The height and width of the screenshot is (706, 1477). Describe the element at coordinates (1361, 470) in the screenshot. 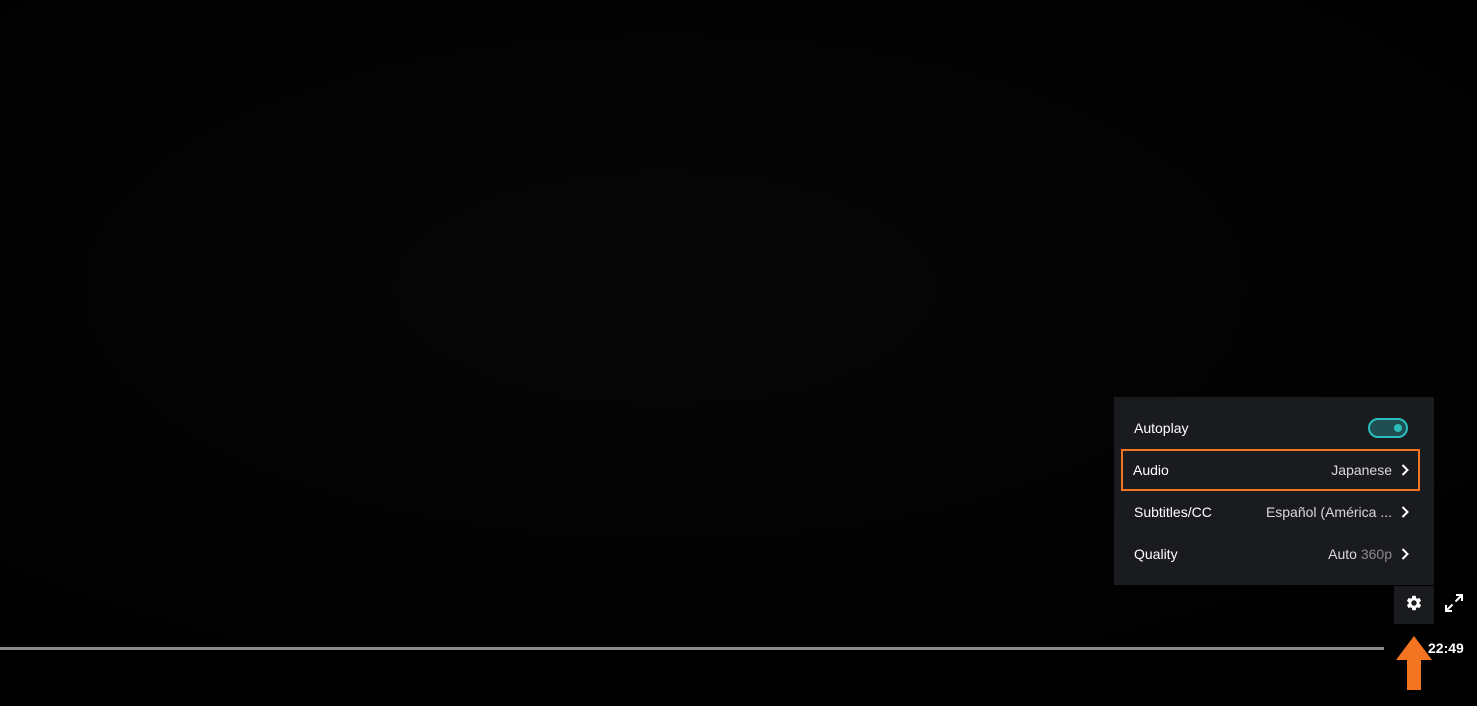

I see `audio-value: Japanese` at that location.